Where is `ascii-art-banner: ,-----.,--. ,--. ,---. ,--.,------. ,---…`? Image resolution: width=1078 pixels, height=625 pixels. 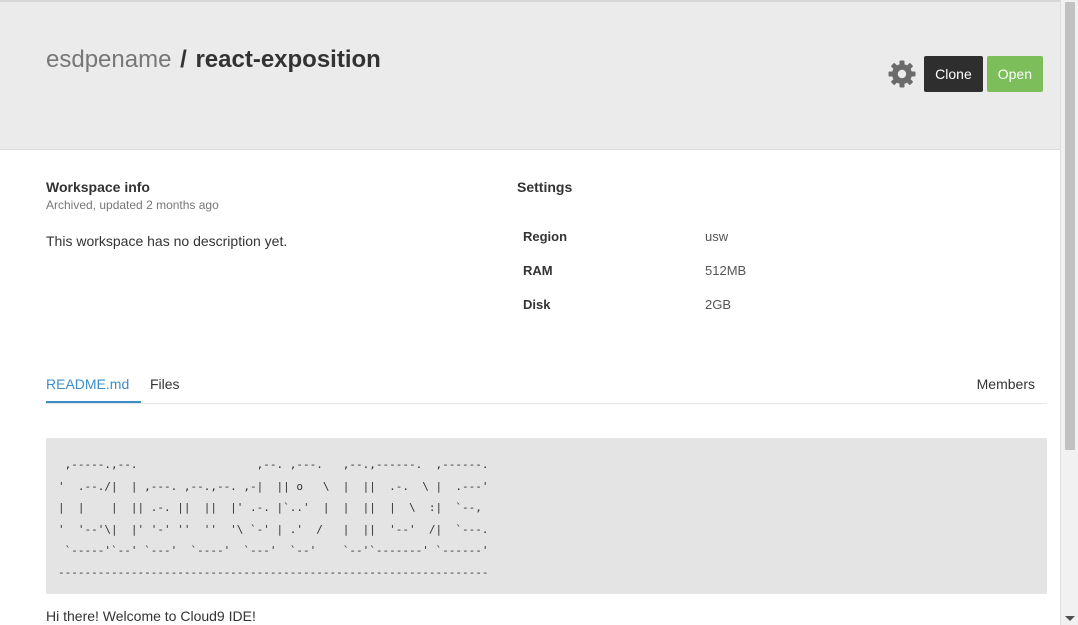 ascii-art-banner: ,-----.,--. ,--. ,---. ,--.,------. ,---… is located at coordinates (273, 518).